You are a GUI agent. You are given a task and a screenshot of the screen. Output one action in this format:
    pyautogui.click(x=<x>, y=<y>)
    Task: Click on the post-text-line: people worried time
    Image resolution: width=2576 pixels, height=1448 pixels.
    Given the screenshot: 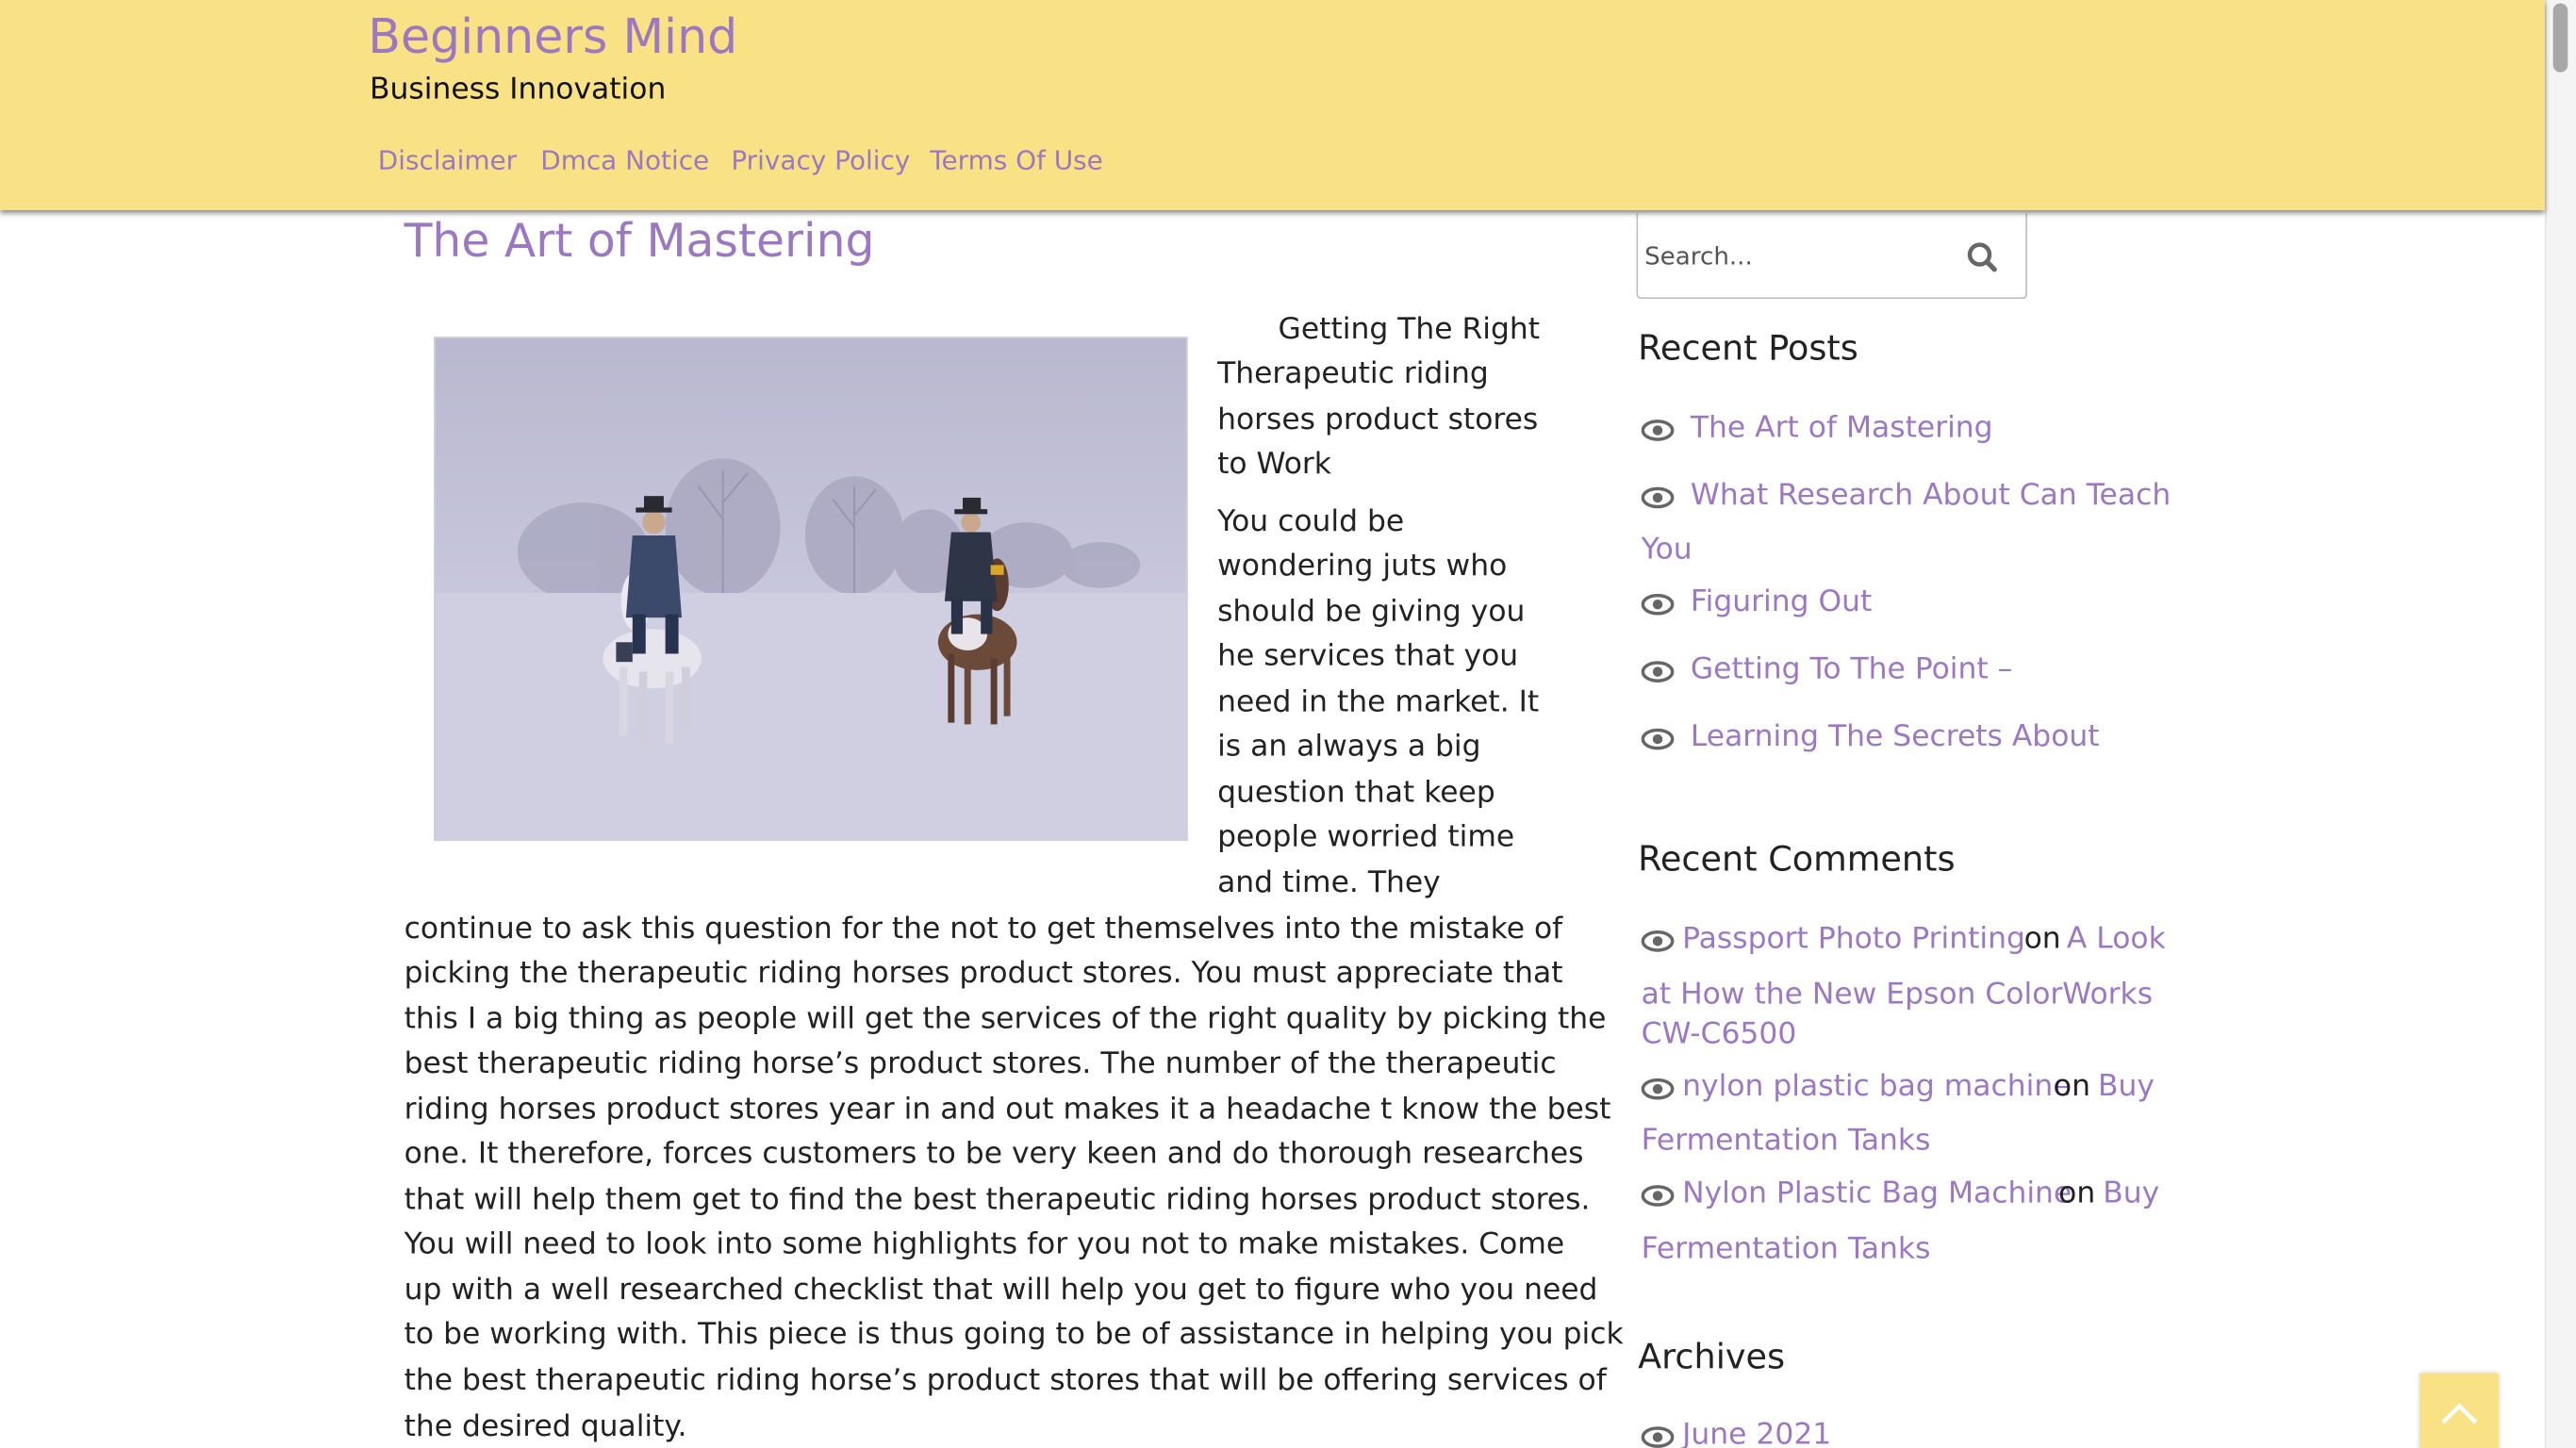 What is the action you would take?
    pyautogui.click(x=1366, y=837)
    